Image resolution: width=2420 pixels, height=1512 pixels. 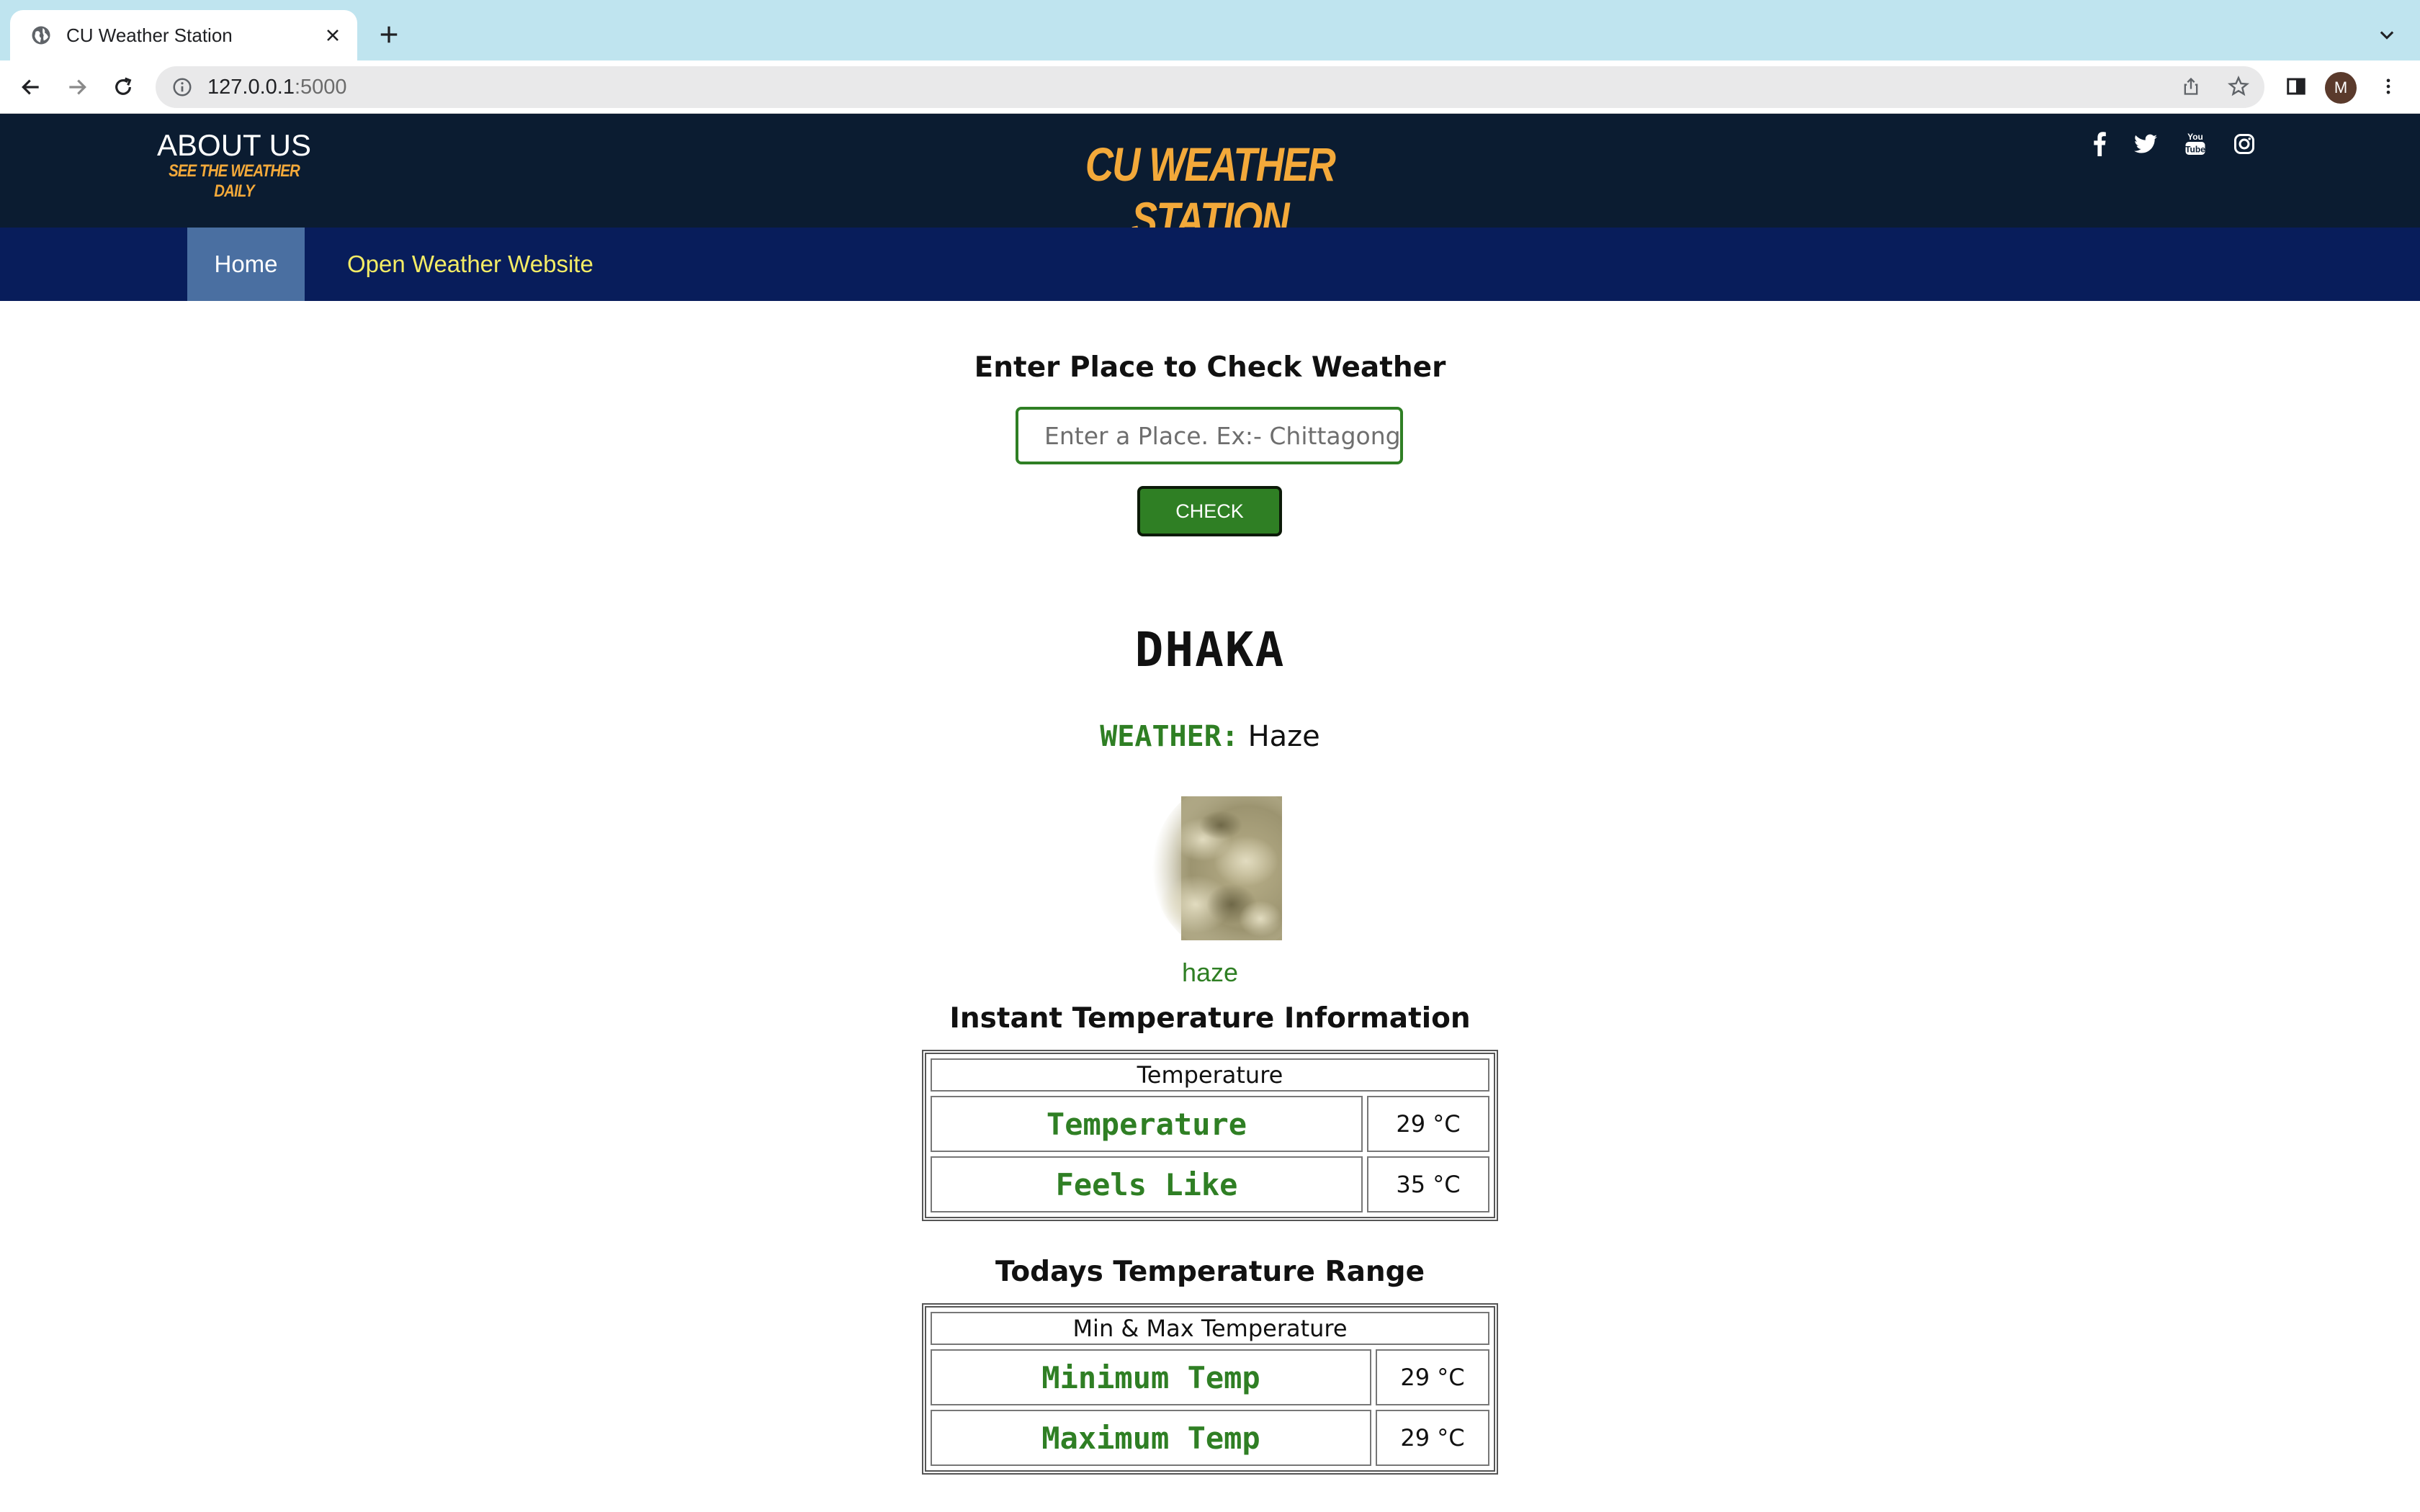 What do you see at coordinates (41, 35) in the screenshot?
I see `globe-icon` at bounding box center [41, 35].